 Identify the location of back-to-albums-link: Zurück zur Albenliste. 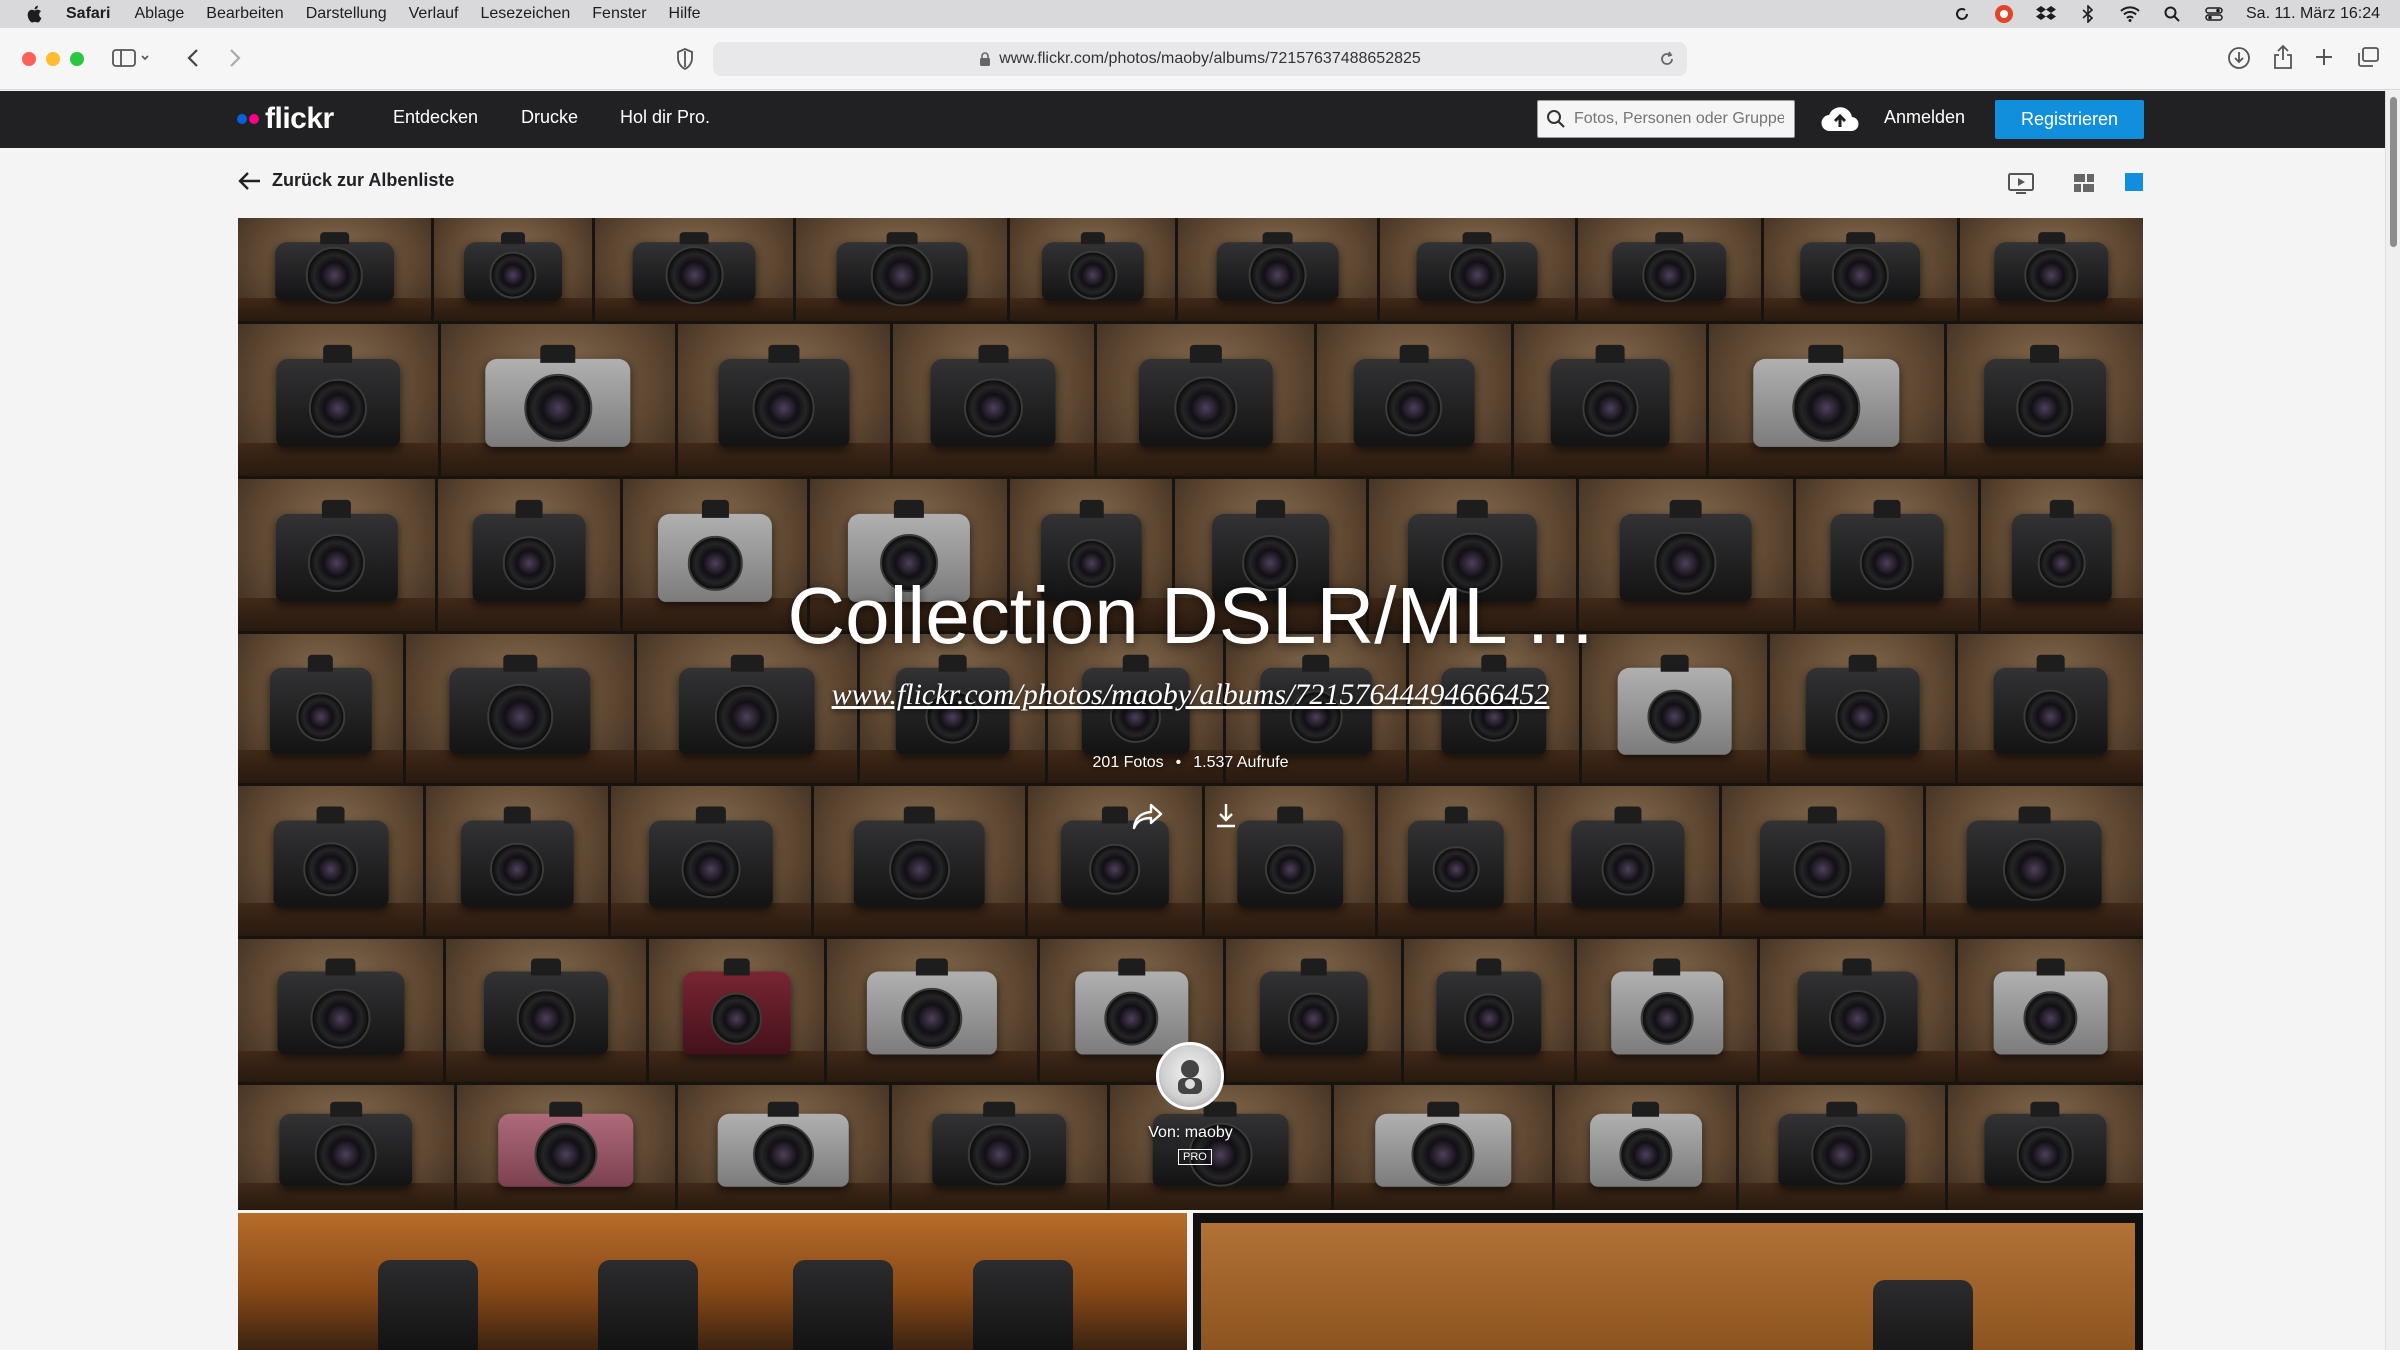
(346, 180).